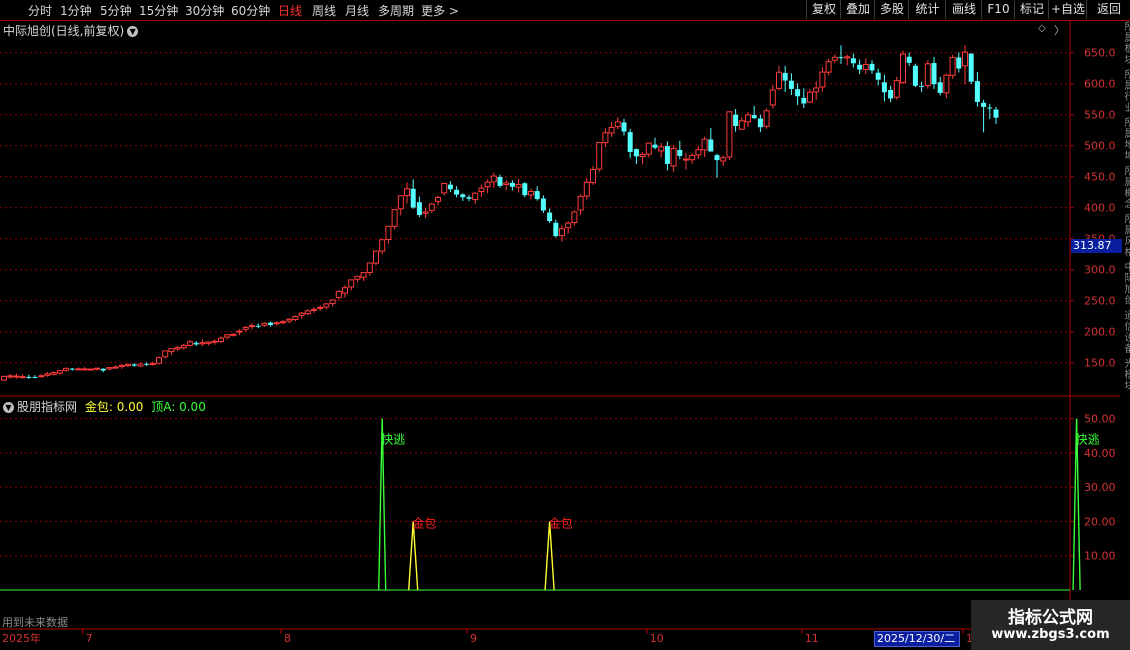 Image resolution: width=1130 pixels, height=650 pixels. I want to click on indicator-title: ▼ 股朋指标网 金包: 0.00 顶A: 0.00, so click(104, 406).